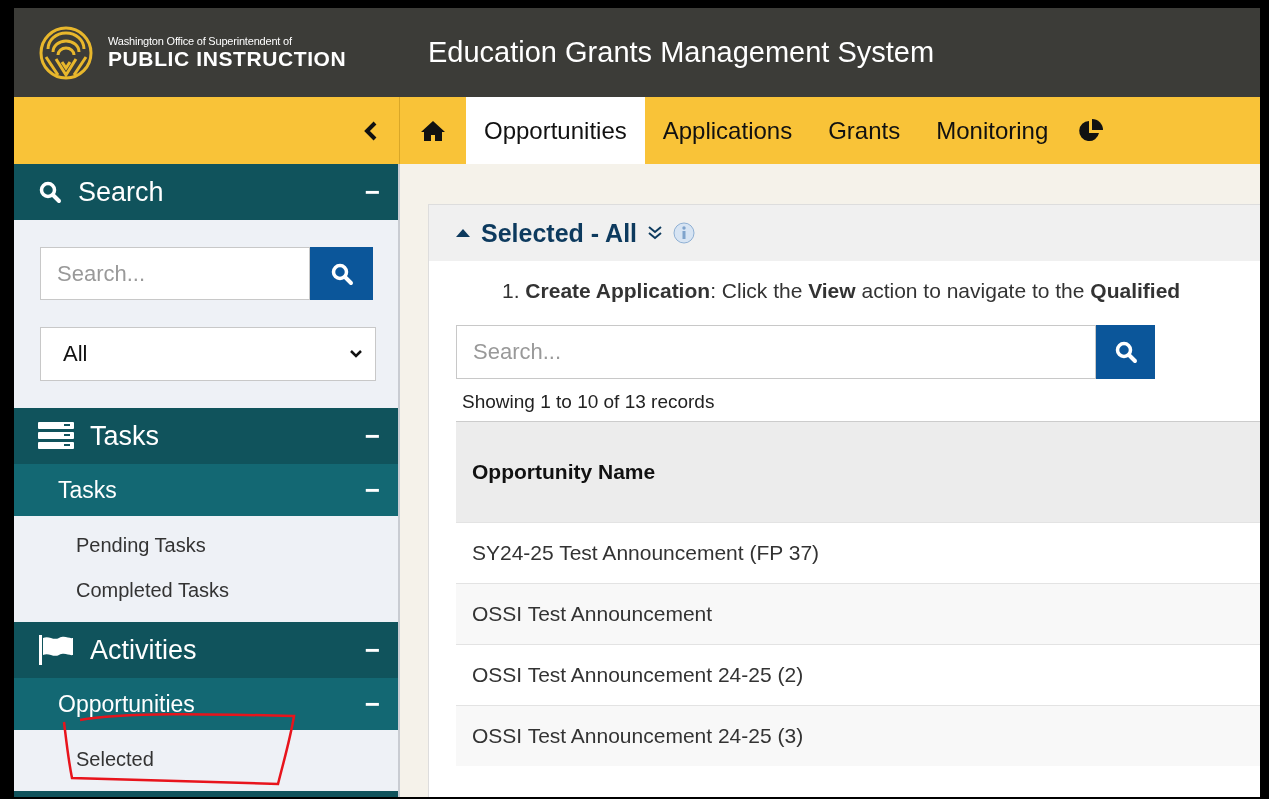 The height and width of the screenshot is (799, 1269). I want to click on record-count: Showing 1 to 10 of 13 records, so click(588, 402).